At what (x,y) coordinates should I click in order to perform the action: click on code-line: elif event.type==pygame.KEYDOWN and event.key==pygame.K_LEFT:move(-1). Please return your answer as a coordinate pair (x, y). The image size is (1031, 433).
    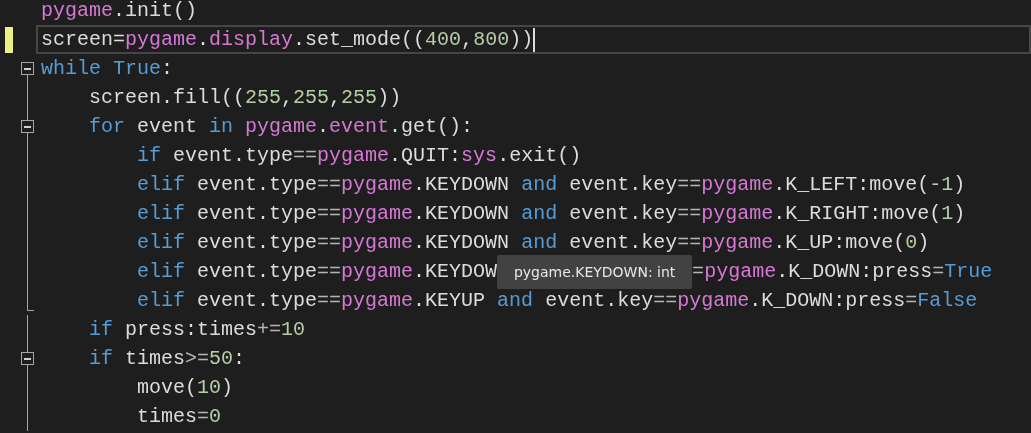
    Looking at the image, I should click on (551, 184).